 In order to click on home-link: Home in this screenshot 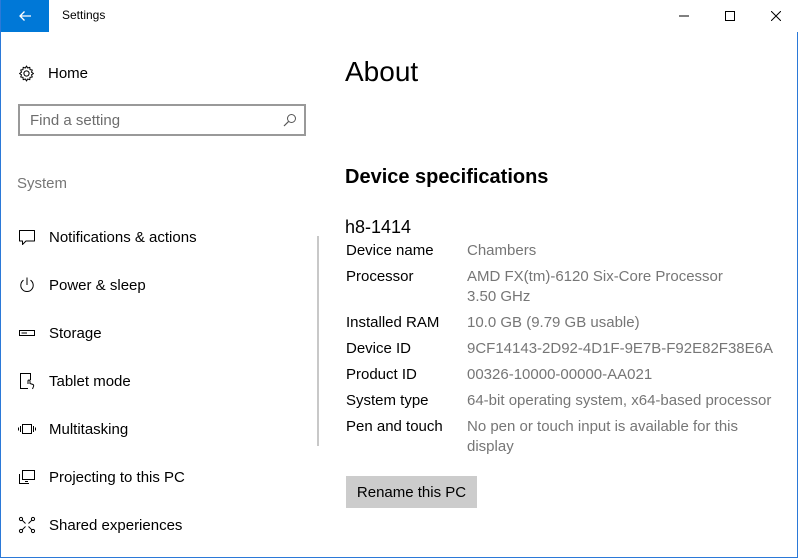, I will do `click(52, 73)`.